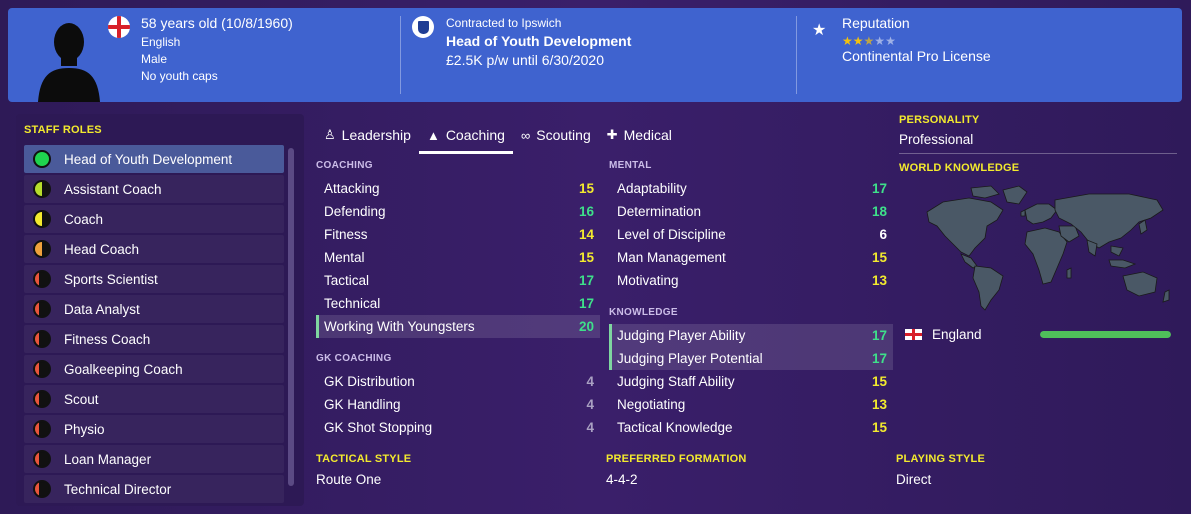  I want to click on nation-knowledge-row: England, so click(1038, 334).